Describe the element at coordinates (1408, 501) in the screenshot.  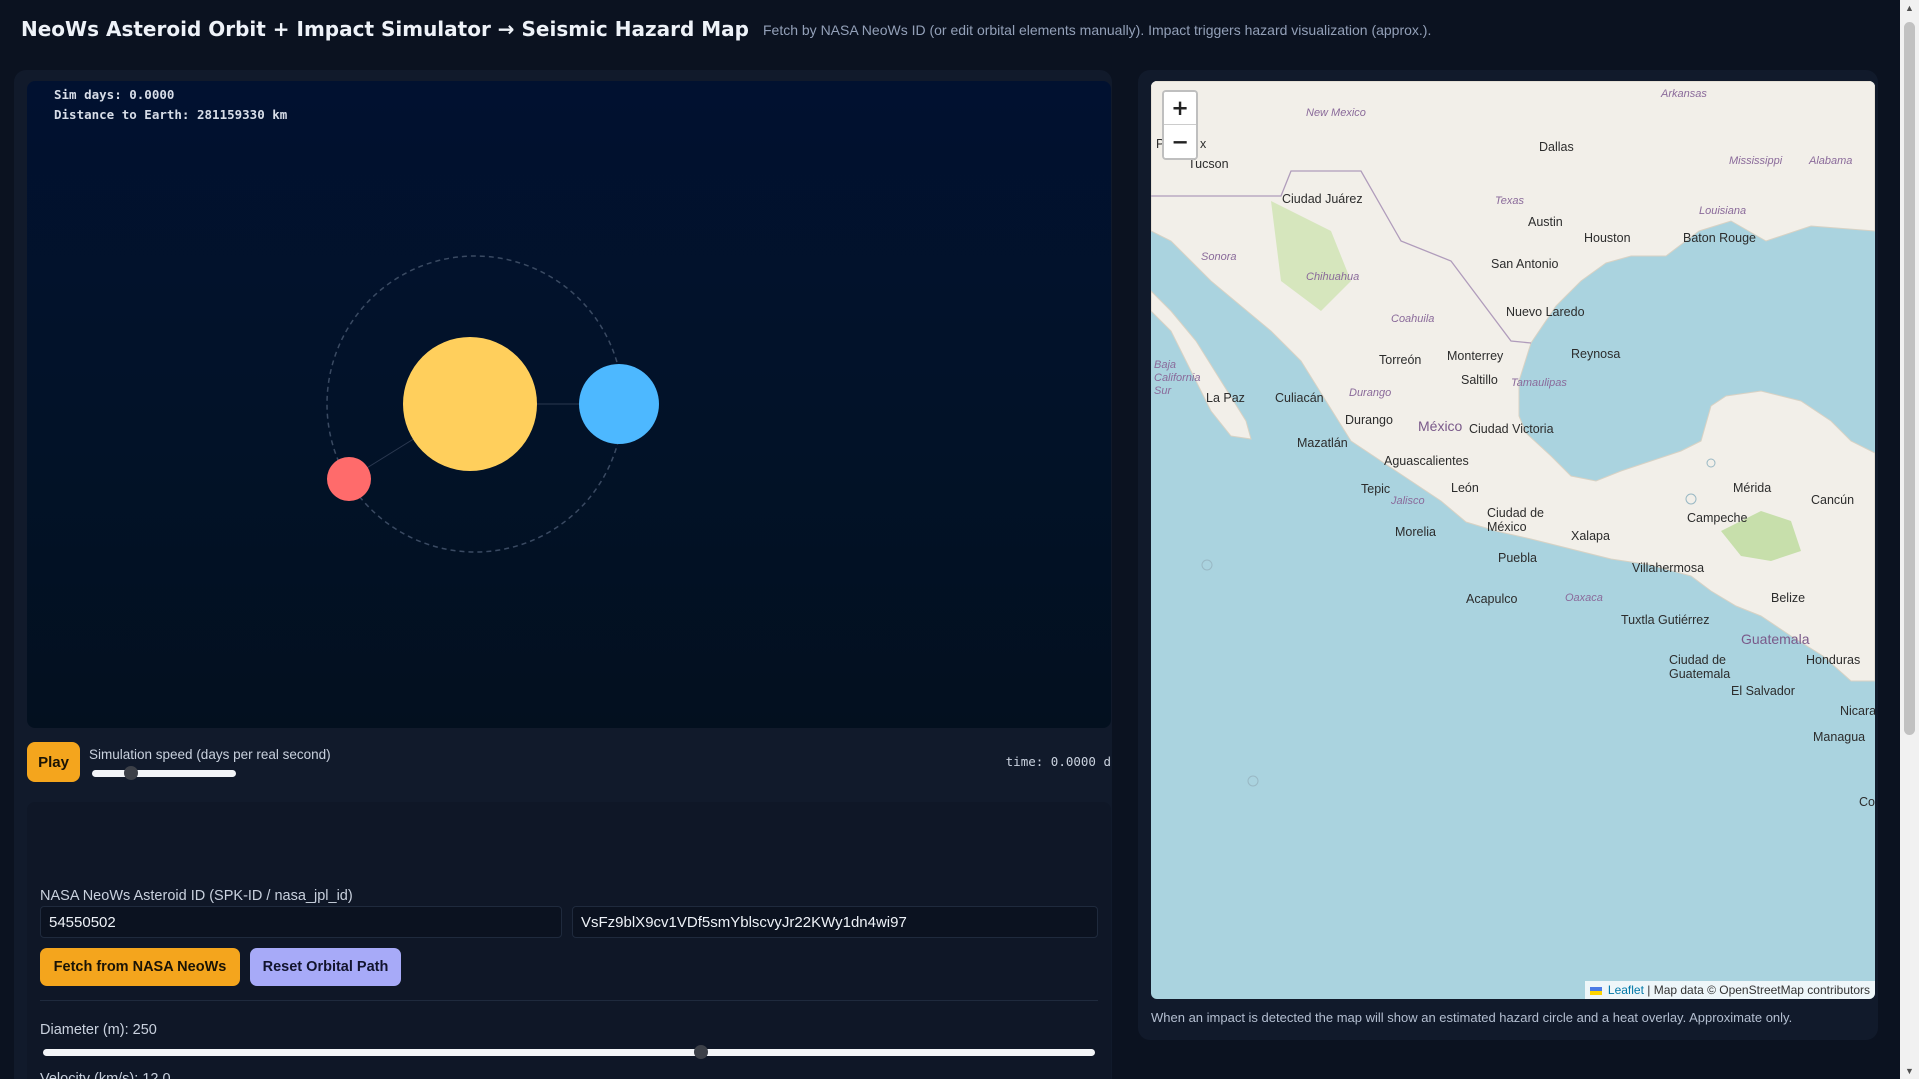
I see `map-label-region: Jalisco` at that location.